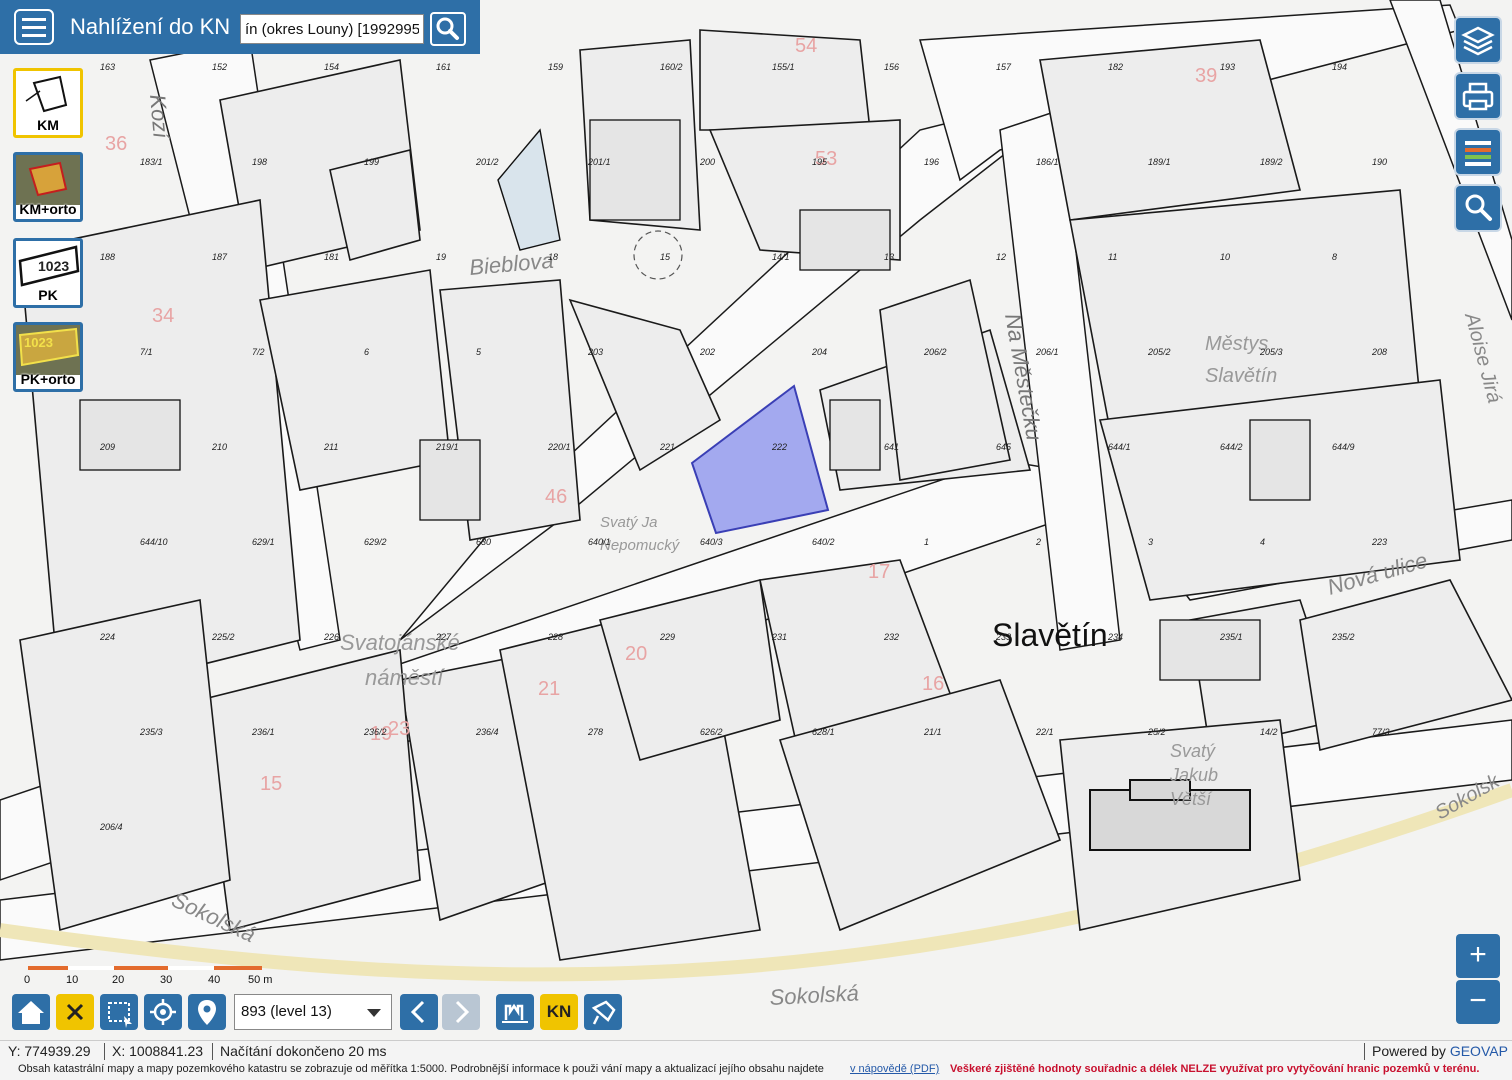  Describe the element at coordinates (220, 257) in the screenshot. I see `parcel-number: 187` at that location.